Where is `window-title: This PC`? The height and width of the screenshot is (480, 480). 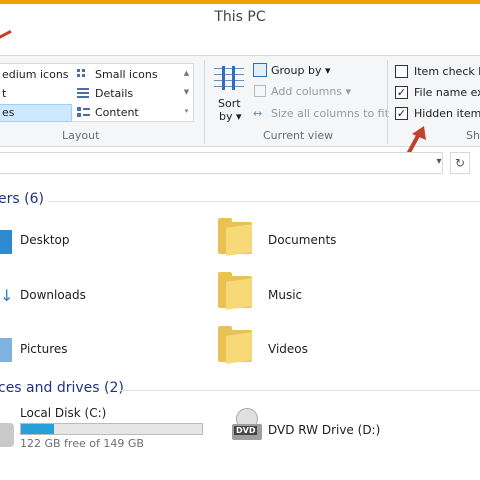
window-title: This PC is located at coordinates (240, 17).